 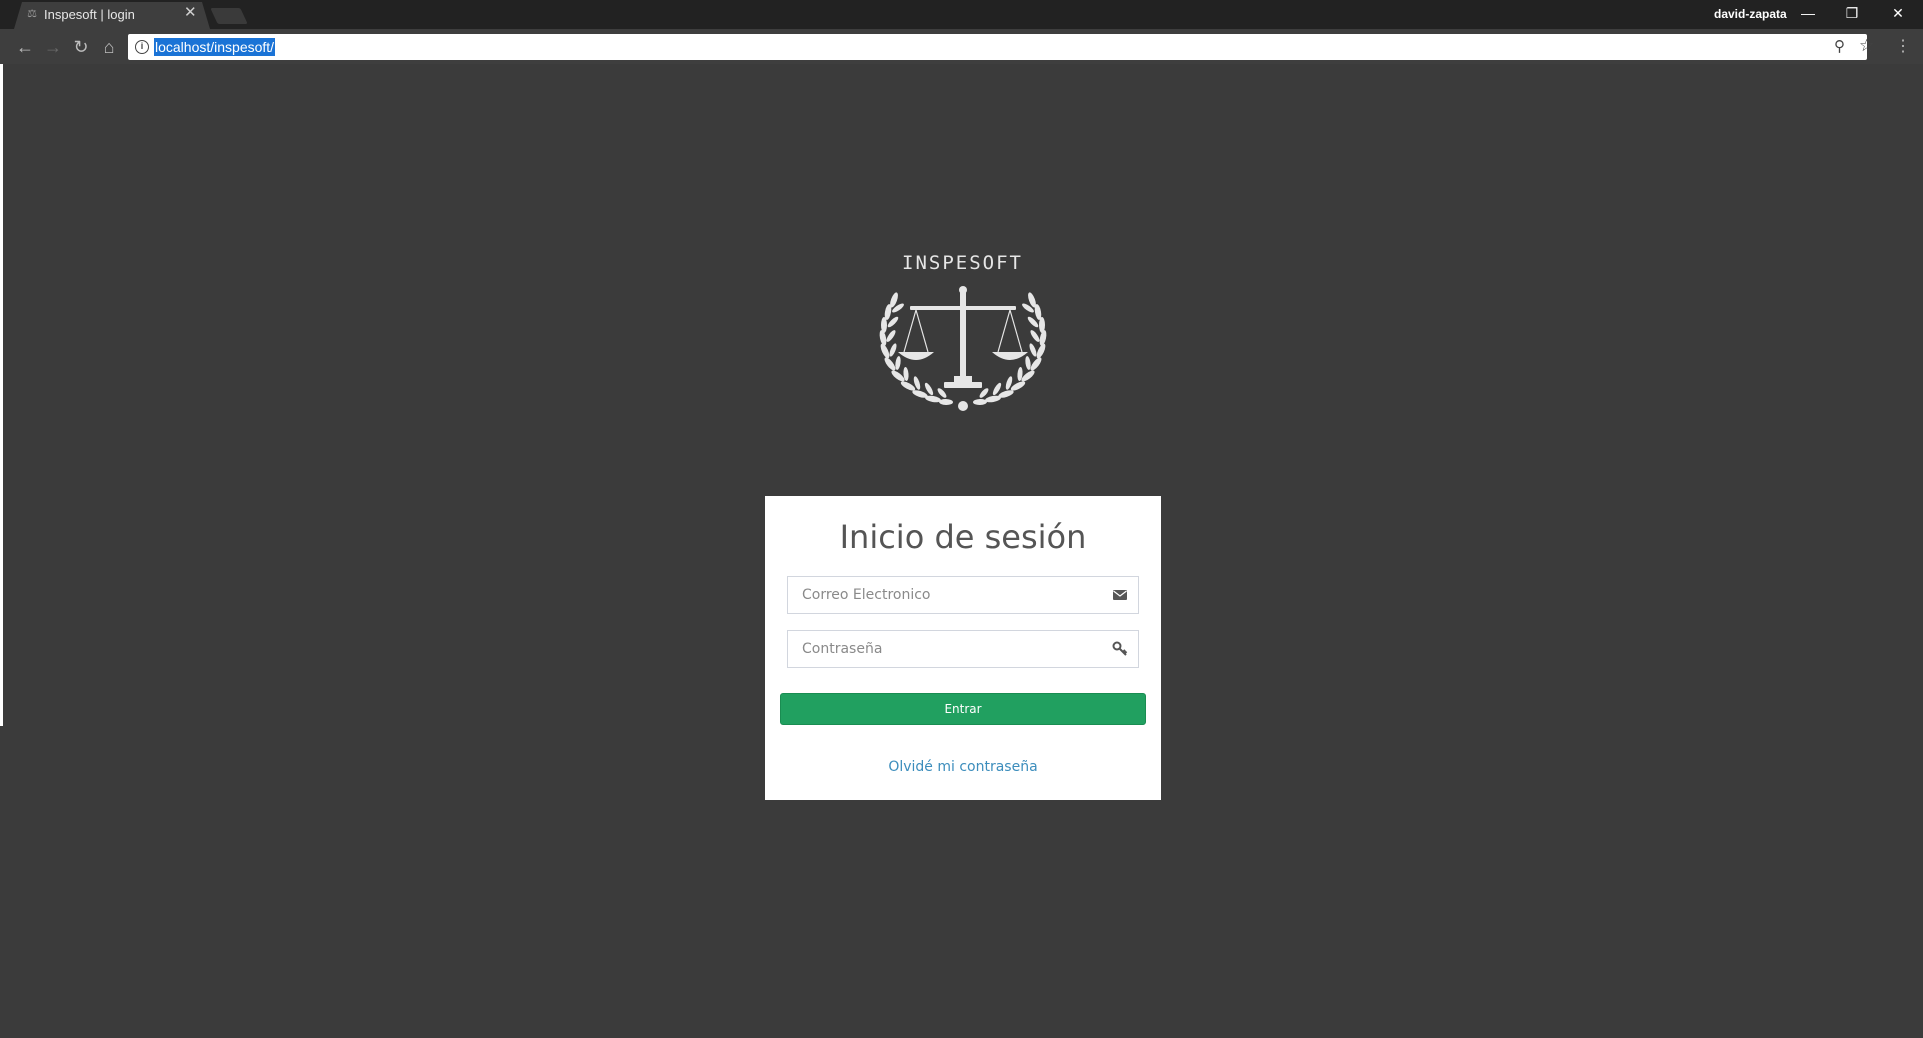 I want to click on url-text: localhost/inspesoft/, so click(x=215, y=47).